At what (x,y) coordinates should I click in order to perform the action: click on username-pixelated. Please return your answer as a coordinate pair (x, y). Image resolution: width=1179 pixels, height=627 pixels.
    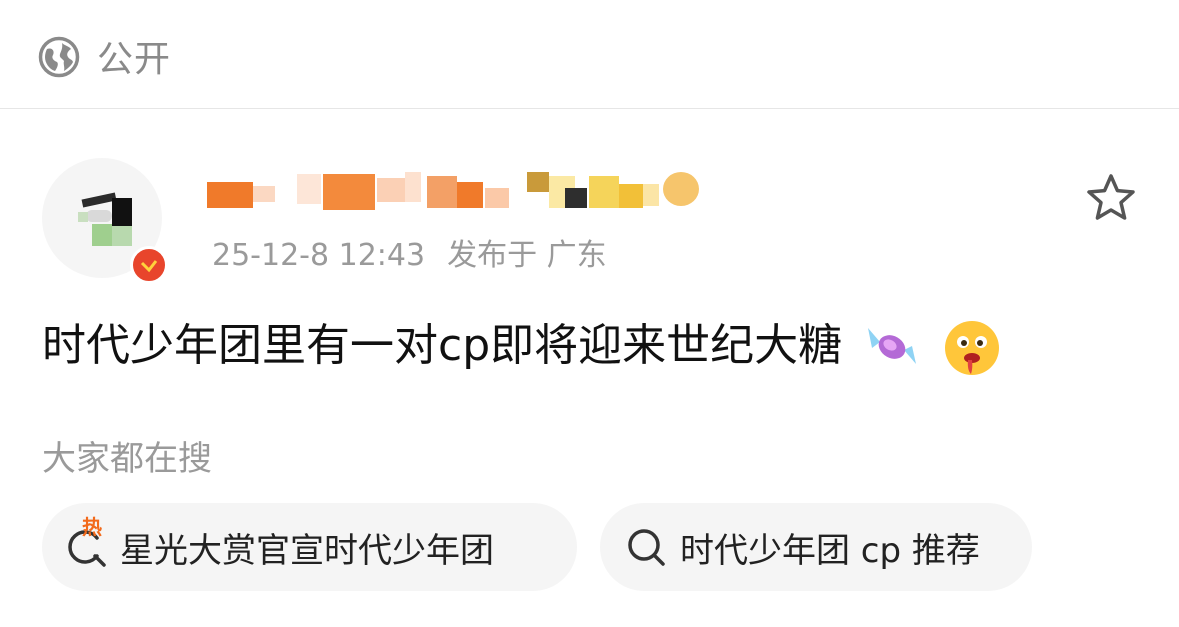
    Looking at the image, I should click on (455, 191).